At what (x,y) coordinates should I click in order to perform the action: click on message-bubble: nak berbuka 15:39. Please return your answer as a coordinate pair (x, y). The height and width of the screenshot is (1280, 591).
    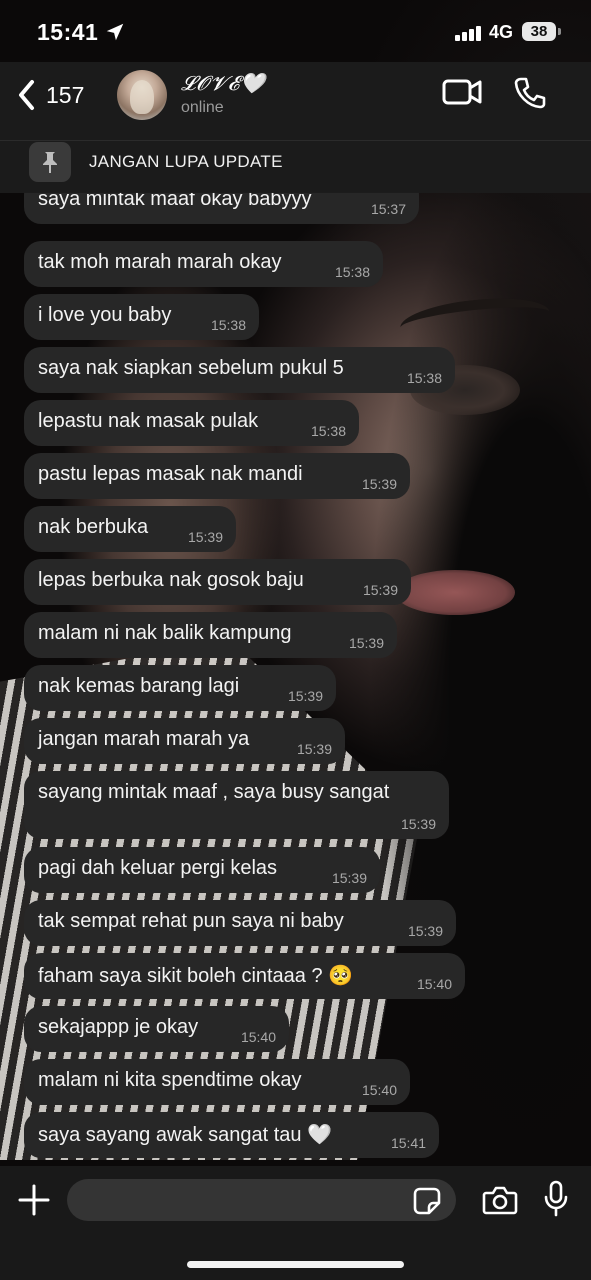
    Looking at the image, I should click on (130, 529).